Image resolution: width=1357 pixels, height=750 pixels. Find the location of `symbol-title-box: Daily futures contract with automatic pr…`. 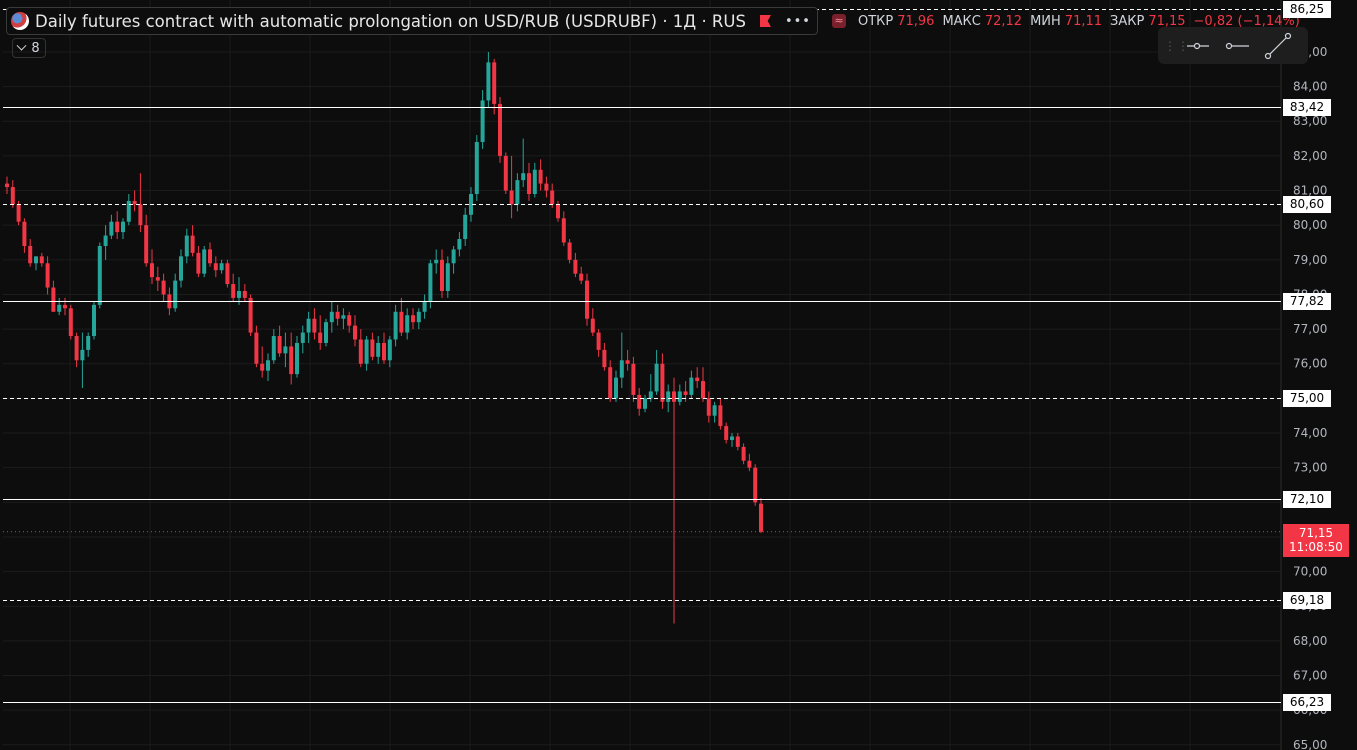

symbol-title-box: Daily futures contract with automatic pr… is located at coordinates (412, 21).